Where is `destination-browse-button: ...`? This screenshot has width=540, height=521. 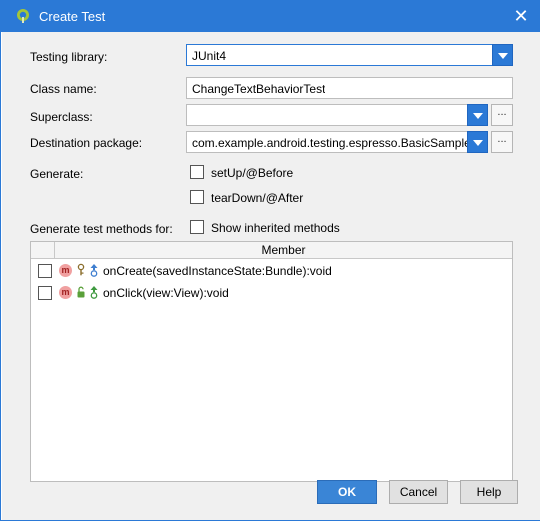
destination-browse-button: ... is located at coordinates (502, 142).